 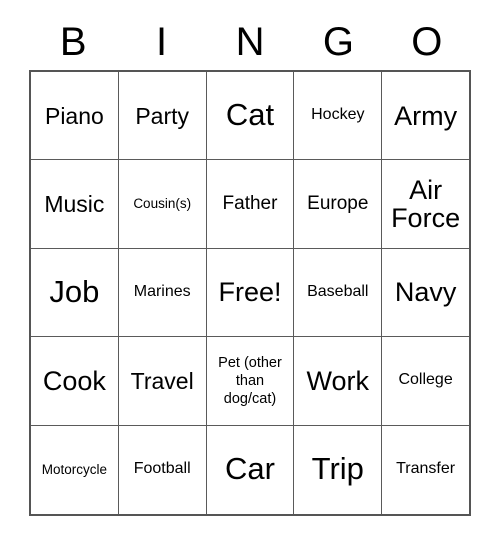 I want to click on bingo-cell-i1: Party, so click(x=162, y=116).